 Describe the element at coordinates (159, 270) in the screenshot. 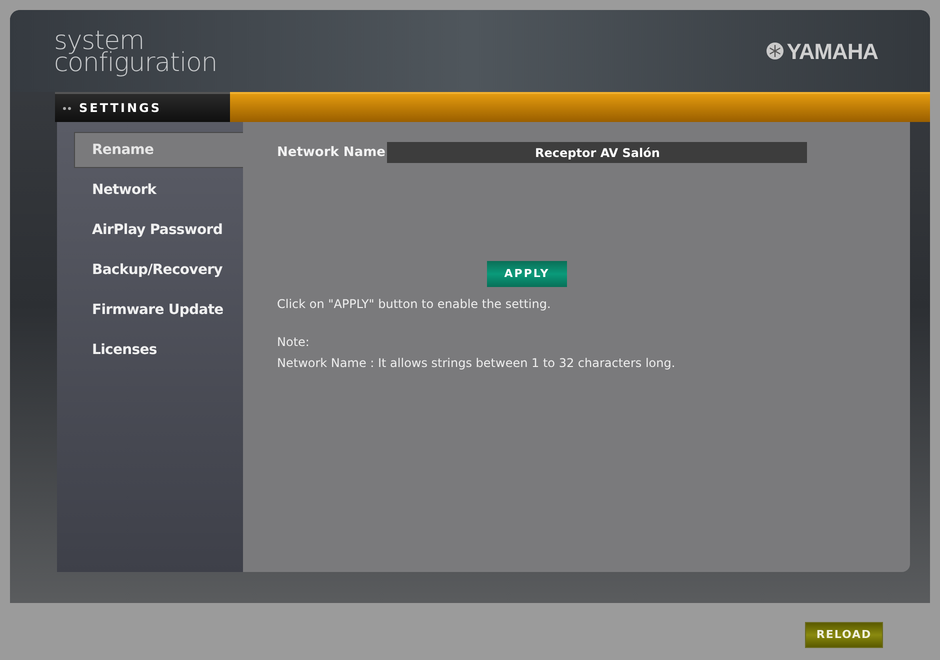

I see `sidebar-item: Backup/Recovery` at that location.